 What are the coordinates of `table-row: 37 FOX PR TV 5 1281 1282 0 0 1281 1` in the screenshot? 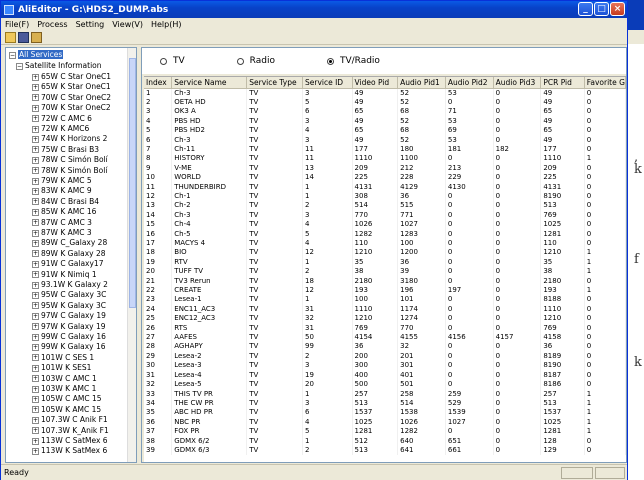 It's located at (385, 432).